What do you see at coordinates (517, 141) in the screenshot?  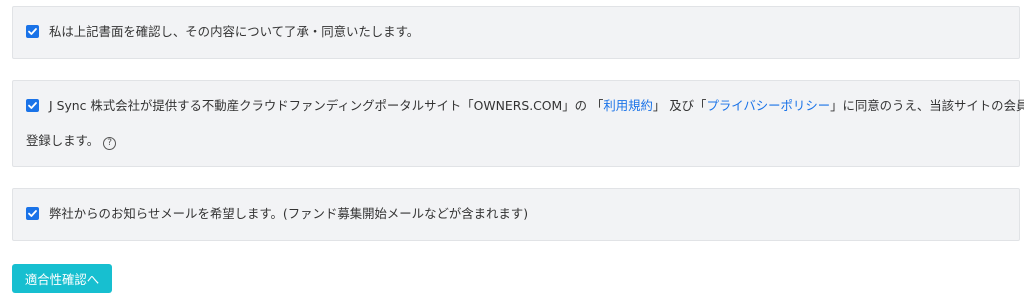 I see `consent-row-2-line2: 登録します。?` at bounding box center [517, 141].